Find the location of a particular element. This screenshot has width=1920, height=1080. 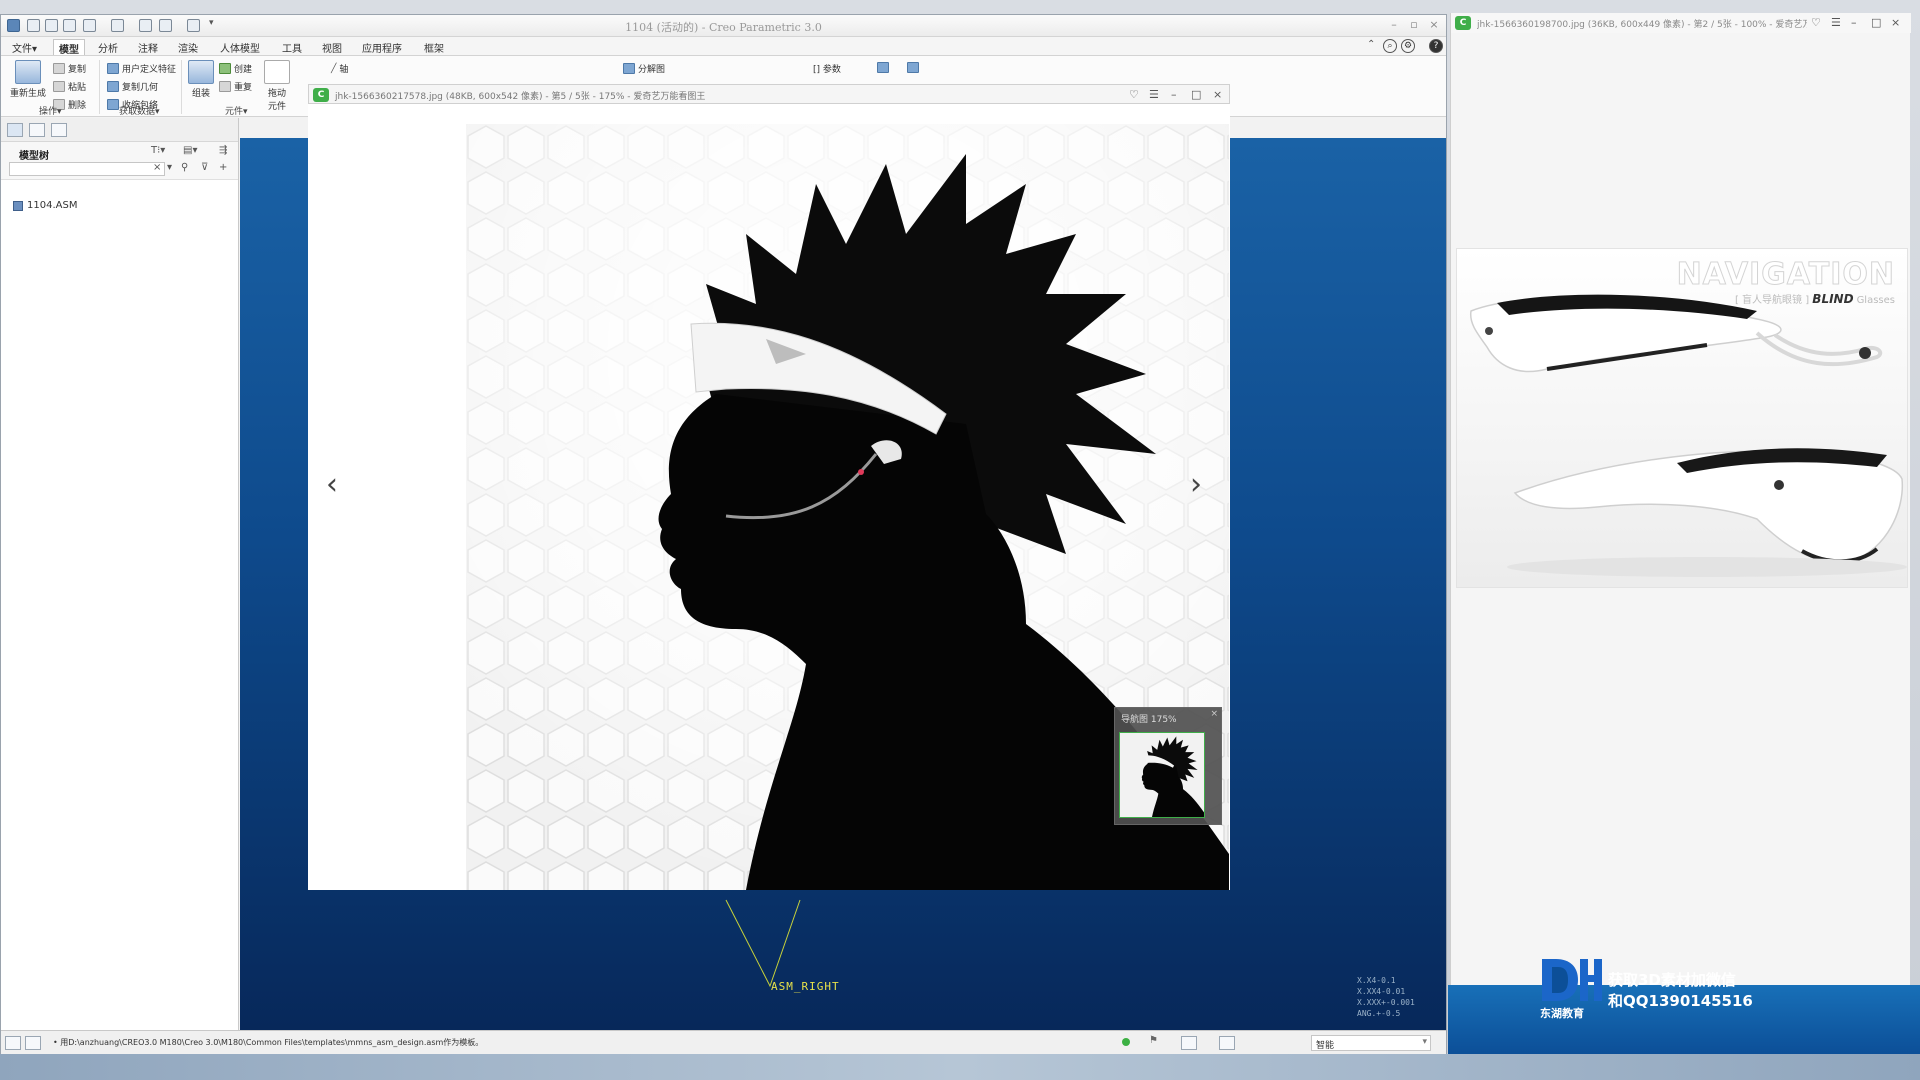

group-component: 元件▾ is located at coordinates (236, 110).